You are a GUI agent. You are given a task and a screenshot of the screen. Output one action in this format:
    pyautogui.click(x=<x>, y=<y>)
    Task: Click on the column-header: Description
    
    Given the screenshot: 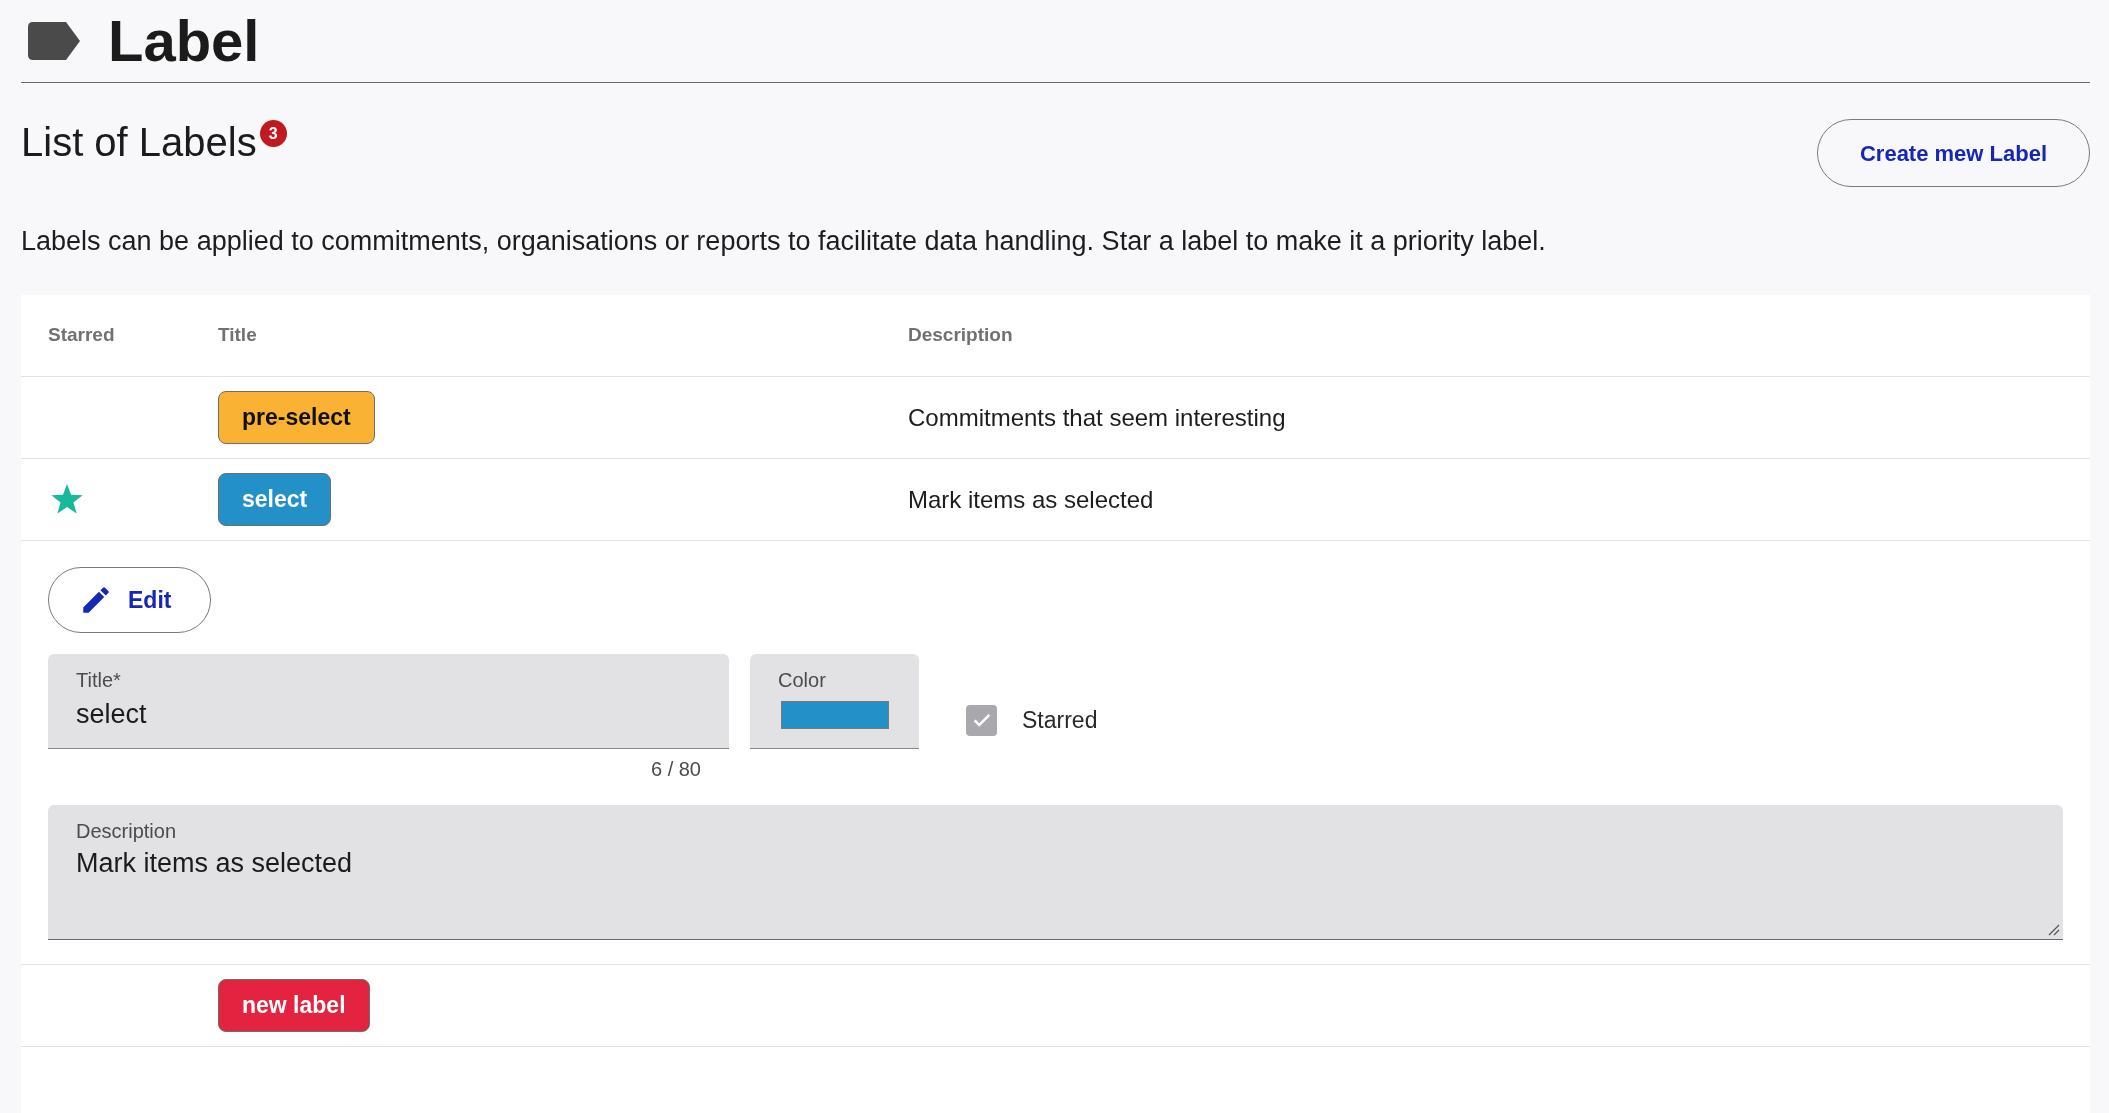 What is the action you would take?
    pyautogui.click(x=960, y=335)
    